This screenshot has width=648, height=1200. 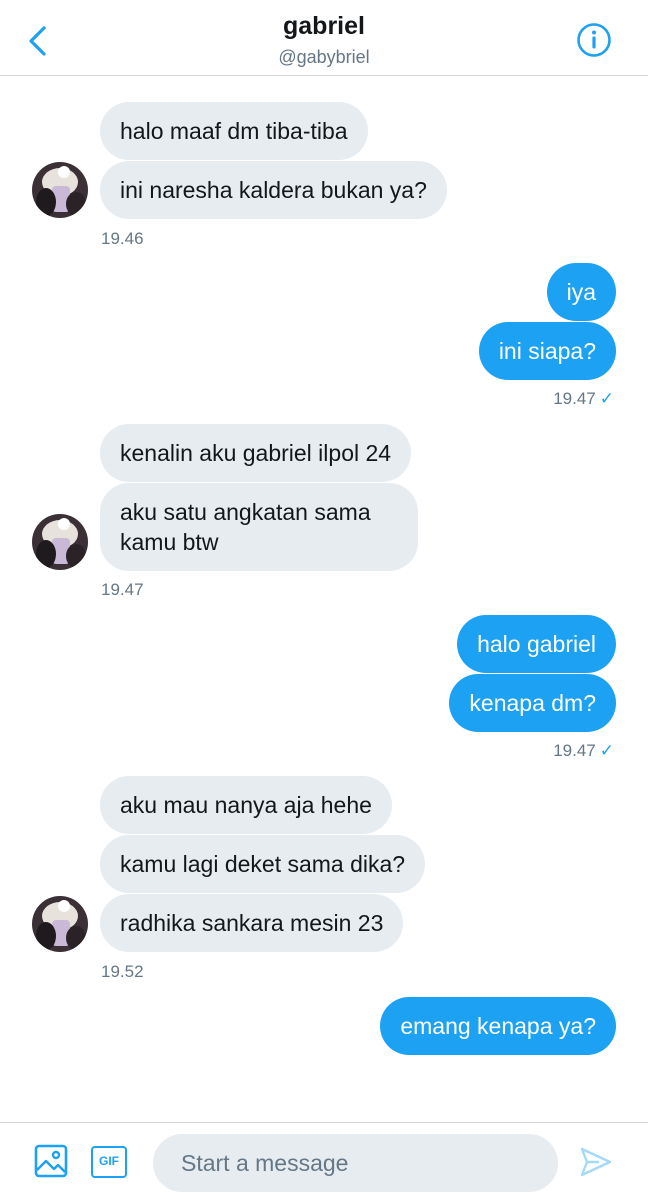 I want to click on message-bubble-incoming: halo maaf dm tiba-tiba, so click(x=234, y=131).